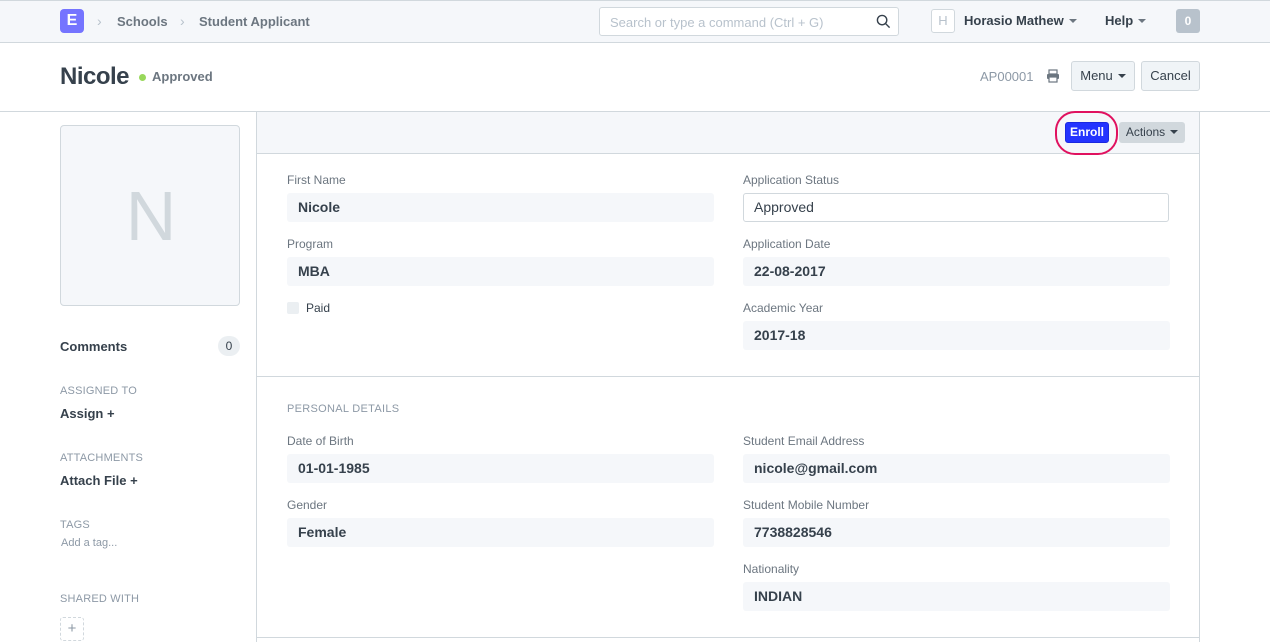 The height and width of the screenshot is (642, 1270). I want to click on breadcrumb-student-applicant: Student Applicant, so click(254, 21).